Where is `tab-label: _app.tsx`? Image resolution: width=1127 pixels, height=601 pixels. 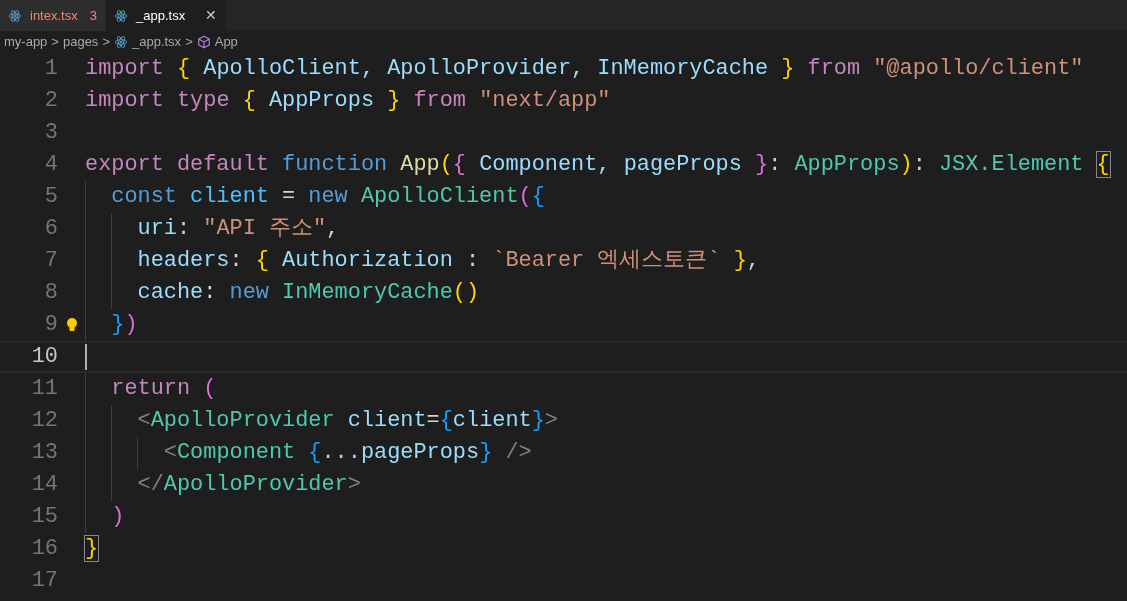 tab-label: _app.tsx is located at coordinates (161, 15).